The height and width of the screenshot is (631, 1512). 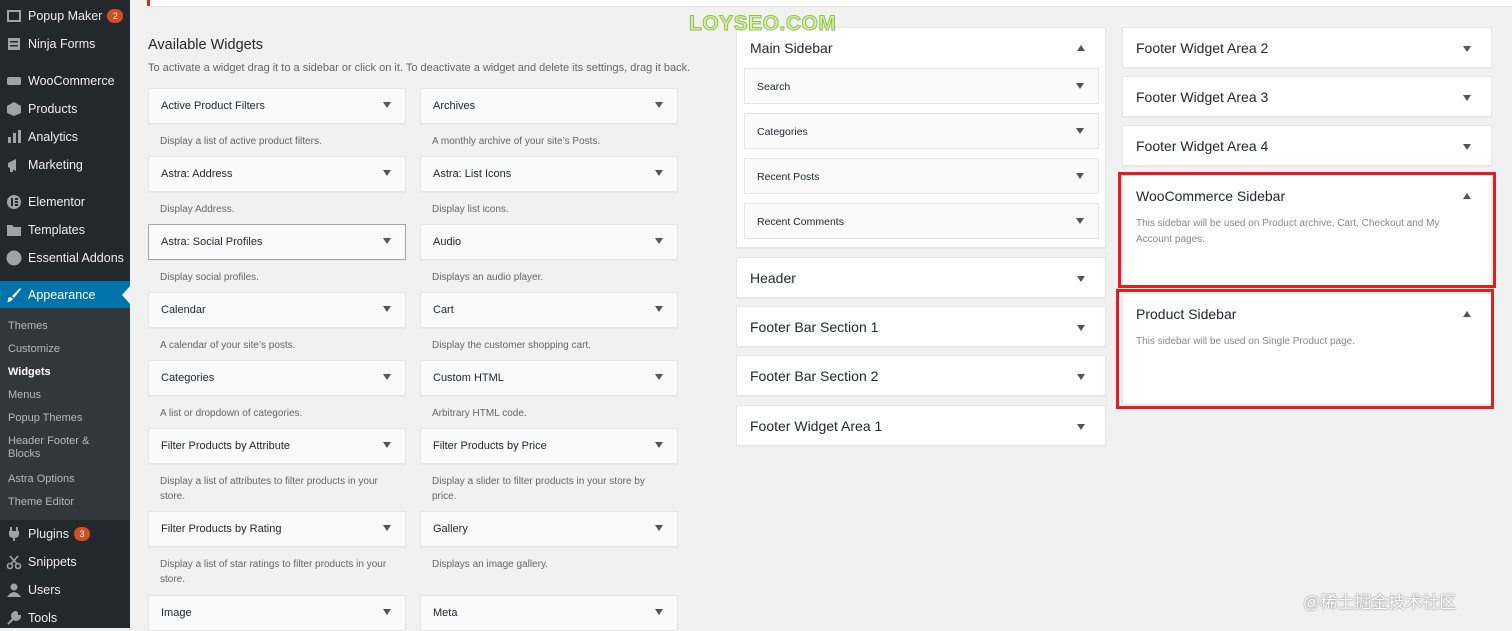 What do you see at coordinates (67, 395) in the screenshot?
I see `submenu-menus: Menus` at bounding box center [67, 395].